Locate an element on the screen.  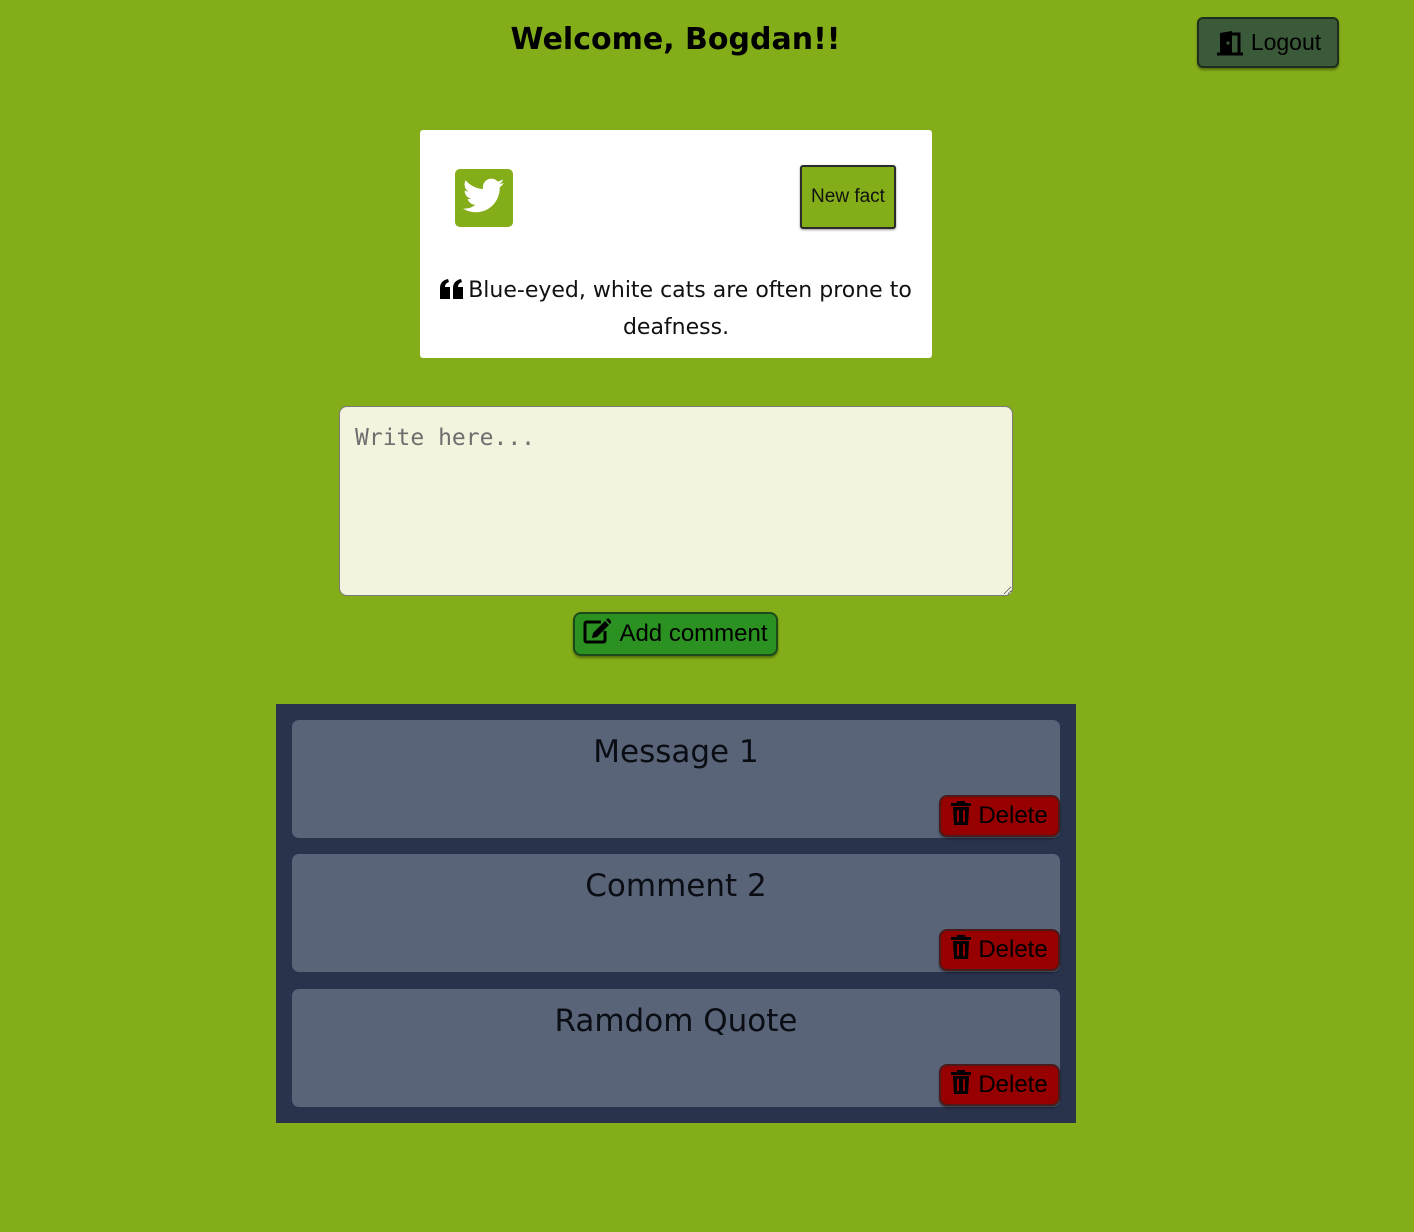
comment-text: Comment 2 is located at coordinates (676, 886).